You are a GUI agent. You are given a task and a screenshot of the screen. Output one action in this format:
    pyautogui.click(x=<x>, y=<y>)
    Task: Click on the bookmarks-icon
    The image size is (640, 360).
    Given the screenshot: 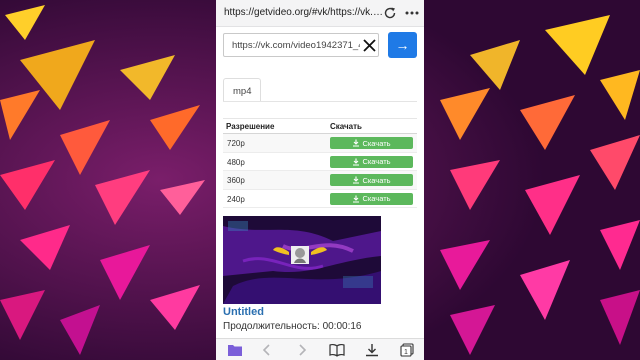 What is the action you would take?
    pyautogui.click(x=337, y=350)
    